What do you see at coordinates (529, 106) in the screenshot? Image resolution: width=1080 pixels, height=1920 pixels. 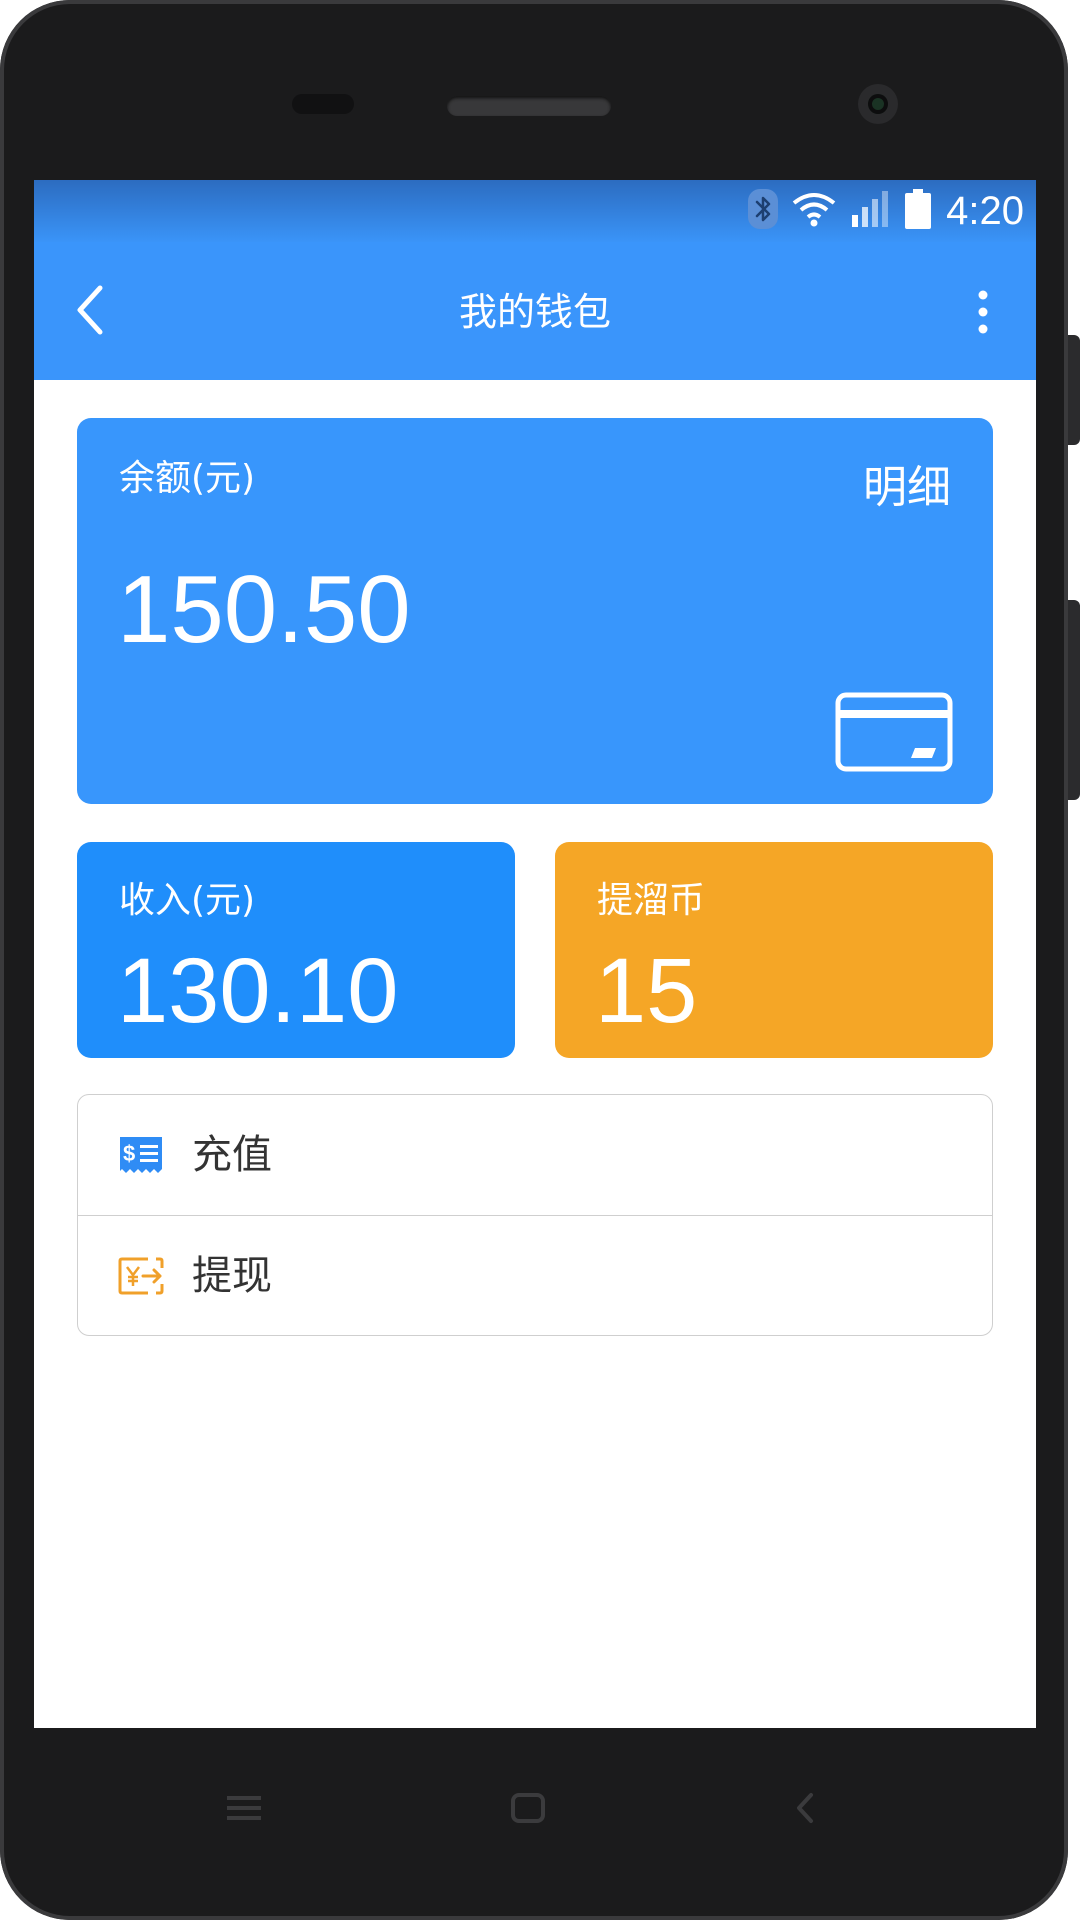 I see `earpiece-speaker` at bounding box center [529, 106].